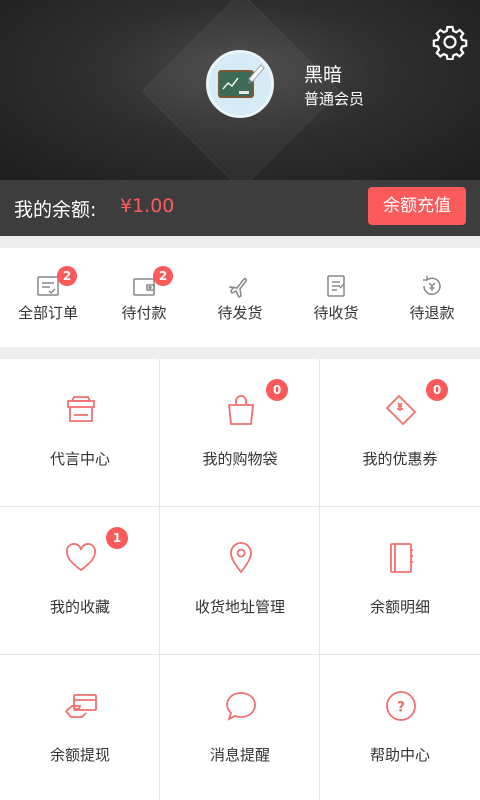 The width and height of the screenshot is (480, 800). I want to click on order-label: 待发货, so click(240, 313).